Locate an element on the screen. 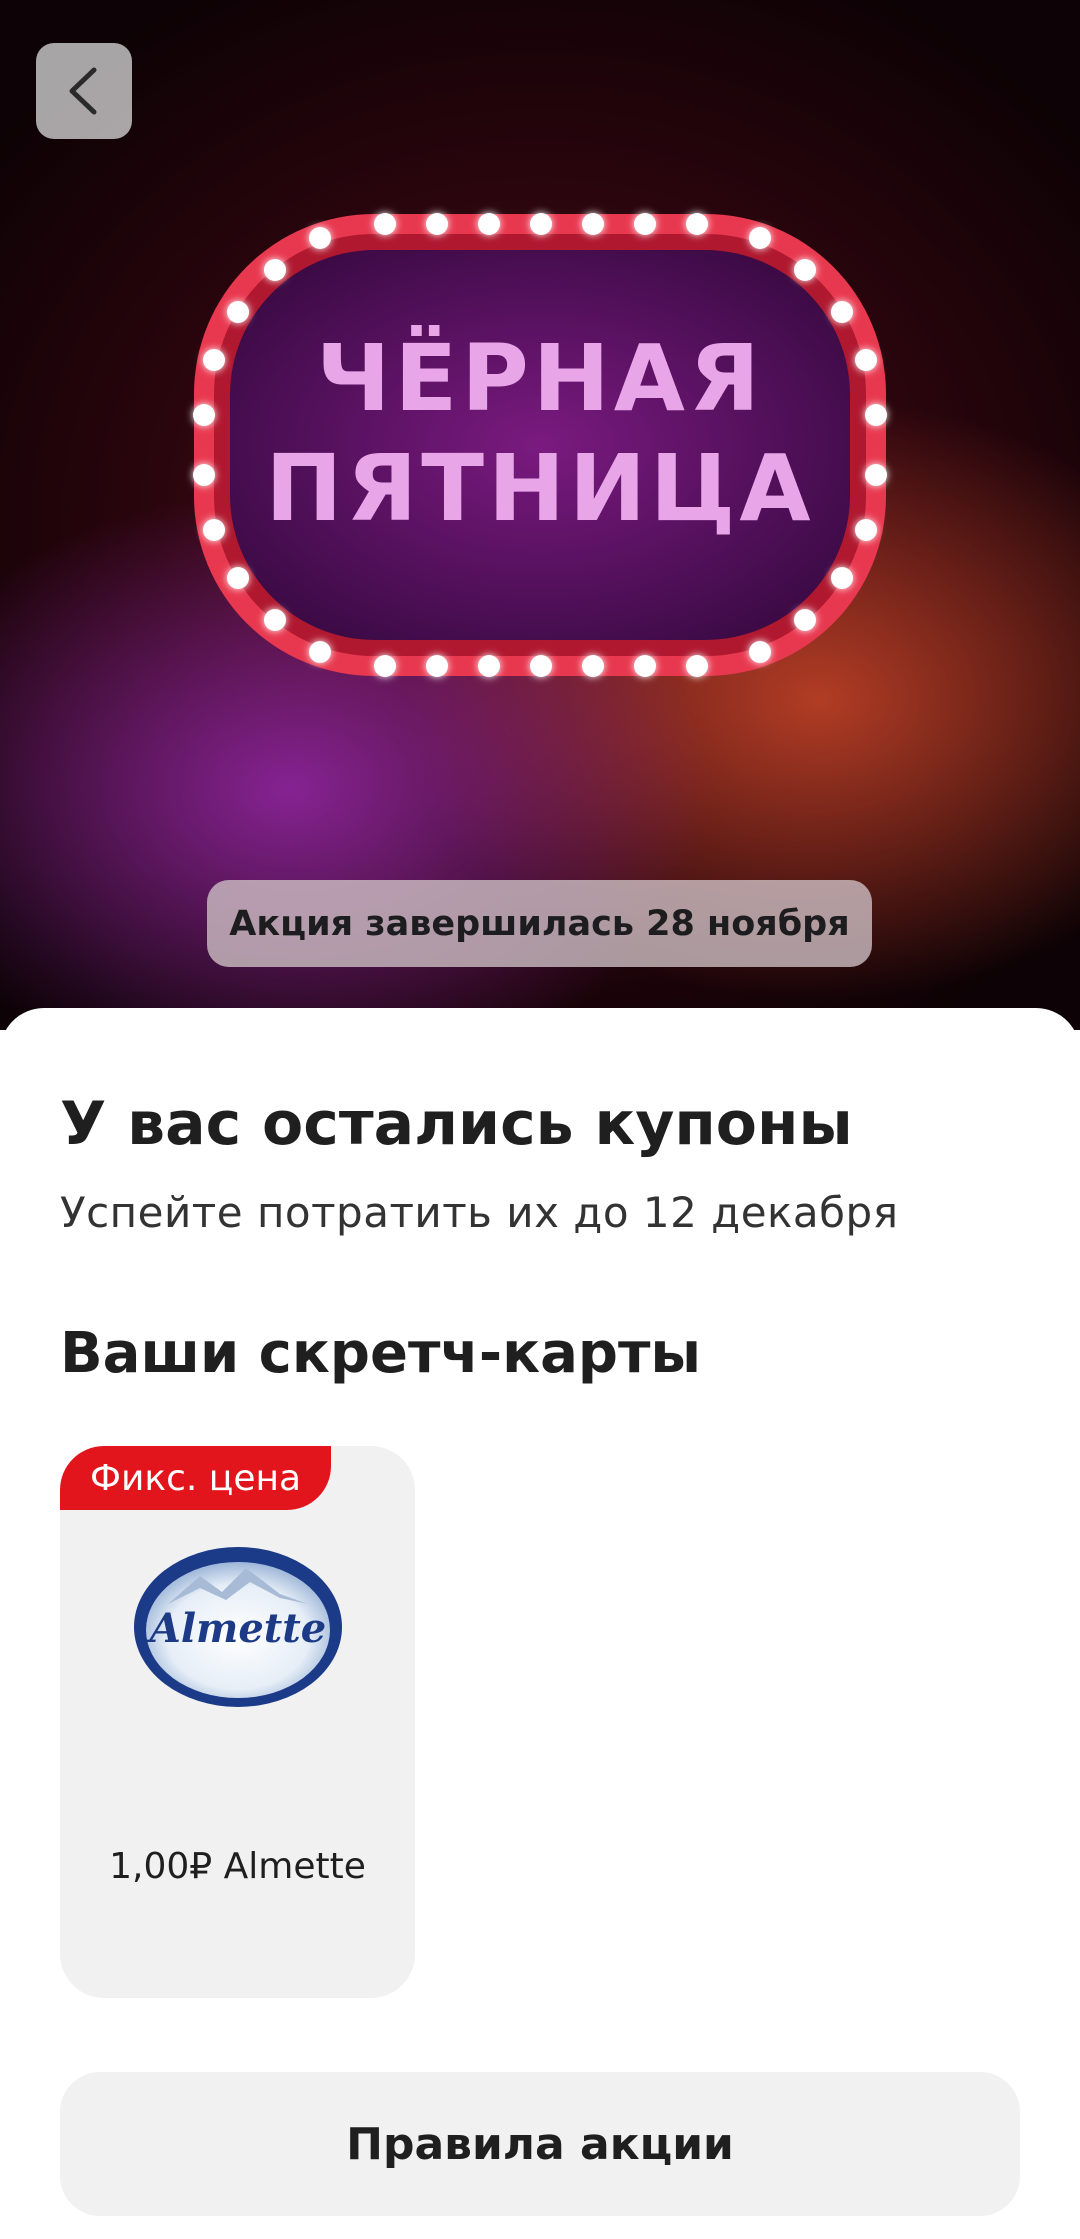  almette-logo: Almette is located at coordinates (238, 1627).